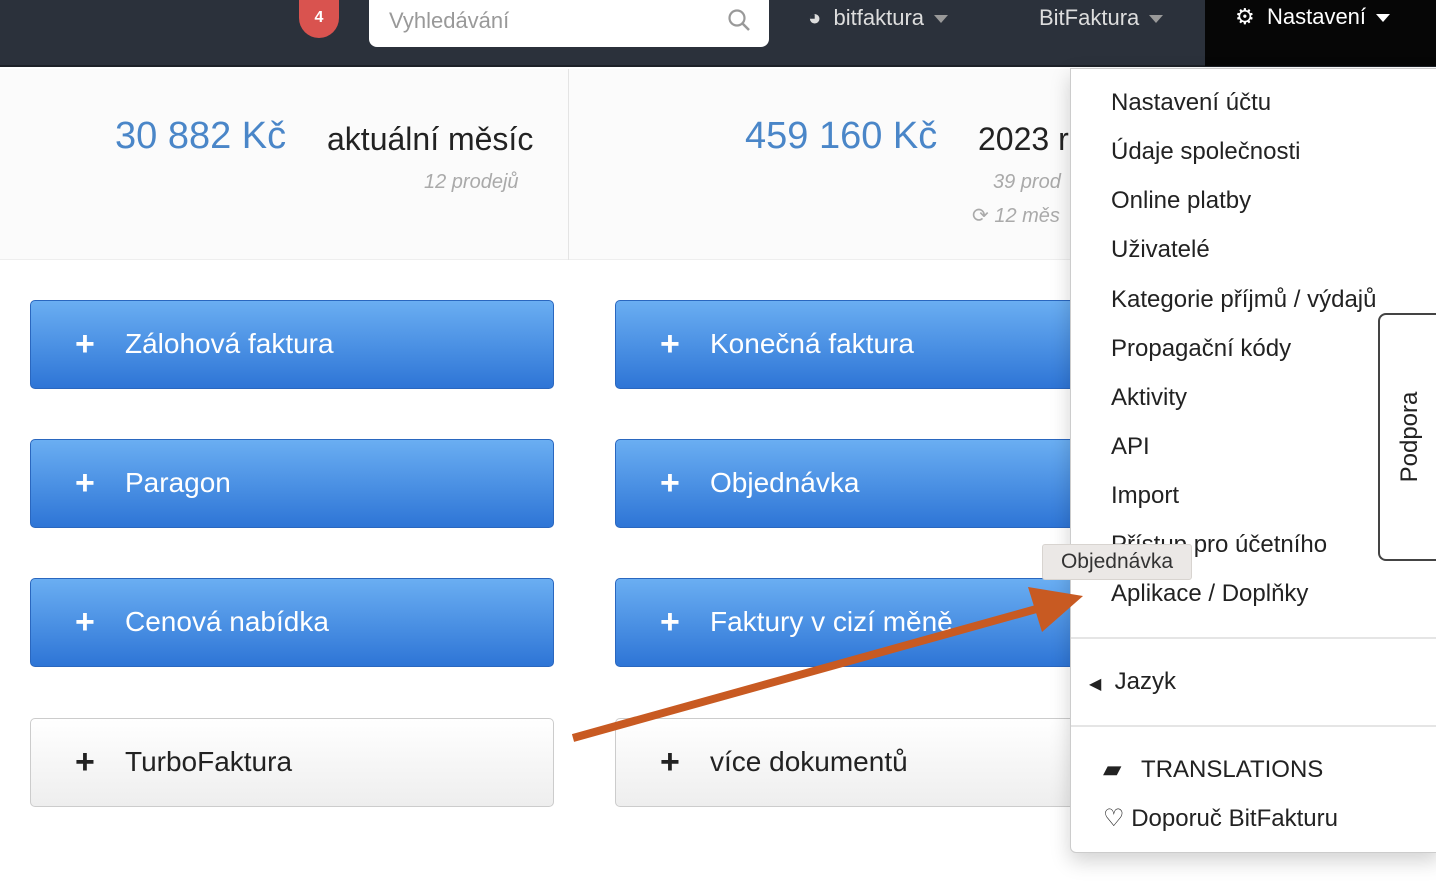  Describe the element at coordinates (827, 664) in the screenshot. I see `annotation-arrow` at that location.